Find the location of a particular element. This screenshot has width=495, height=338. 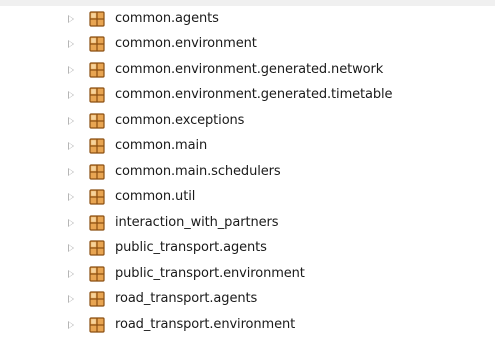

tree-item-label: public_transport.environment is located at coordinates (210, 273).